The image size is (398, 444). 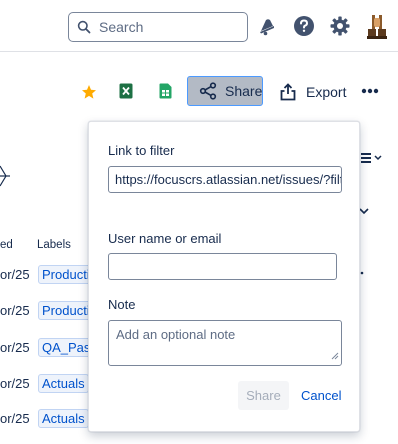 I want to click on settings-icon, so click(x=340, y=26).